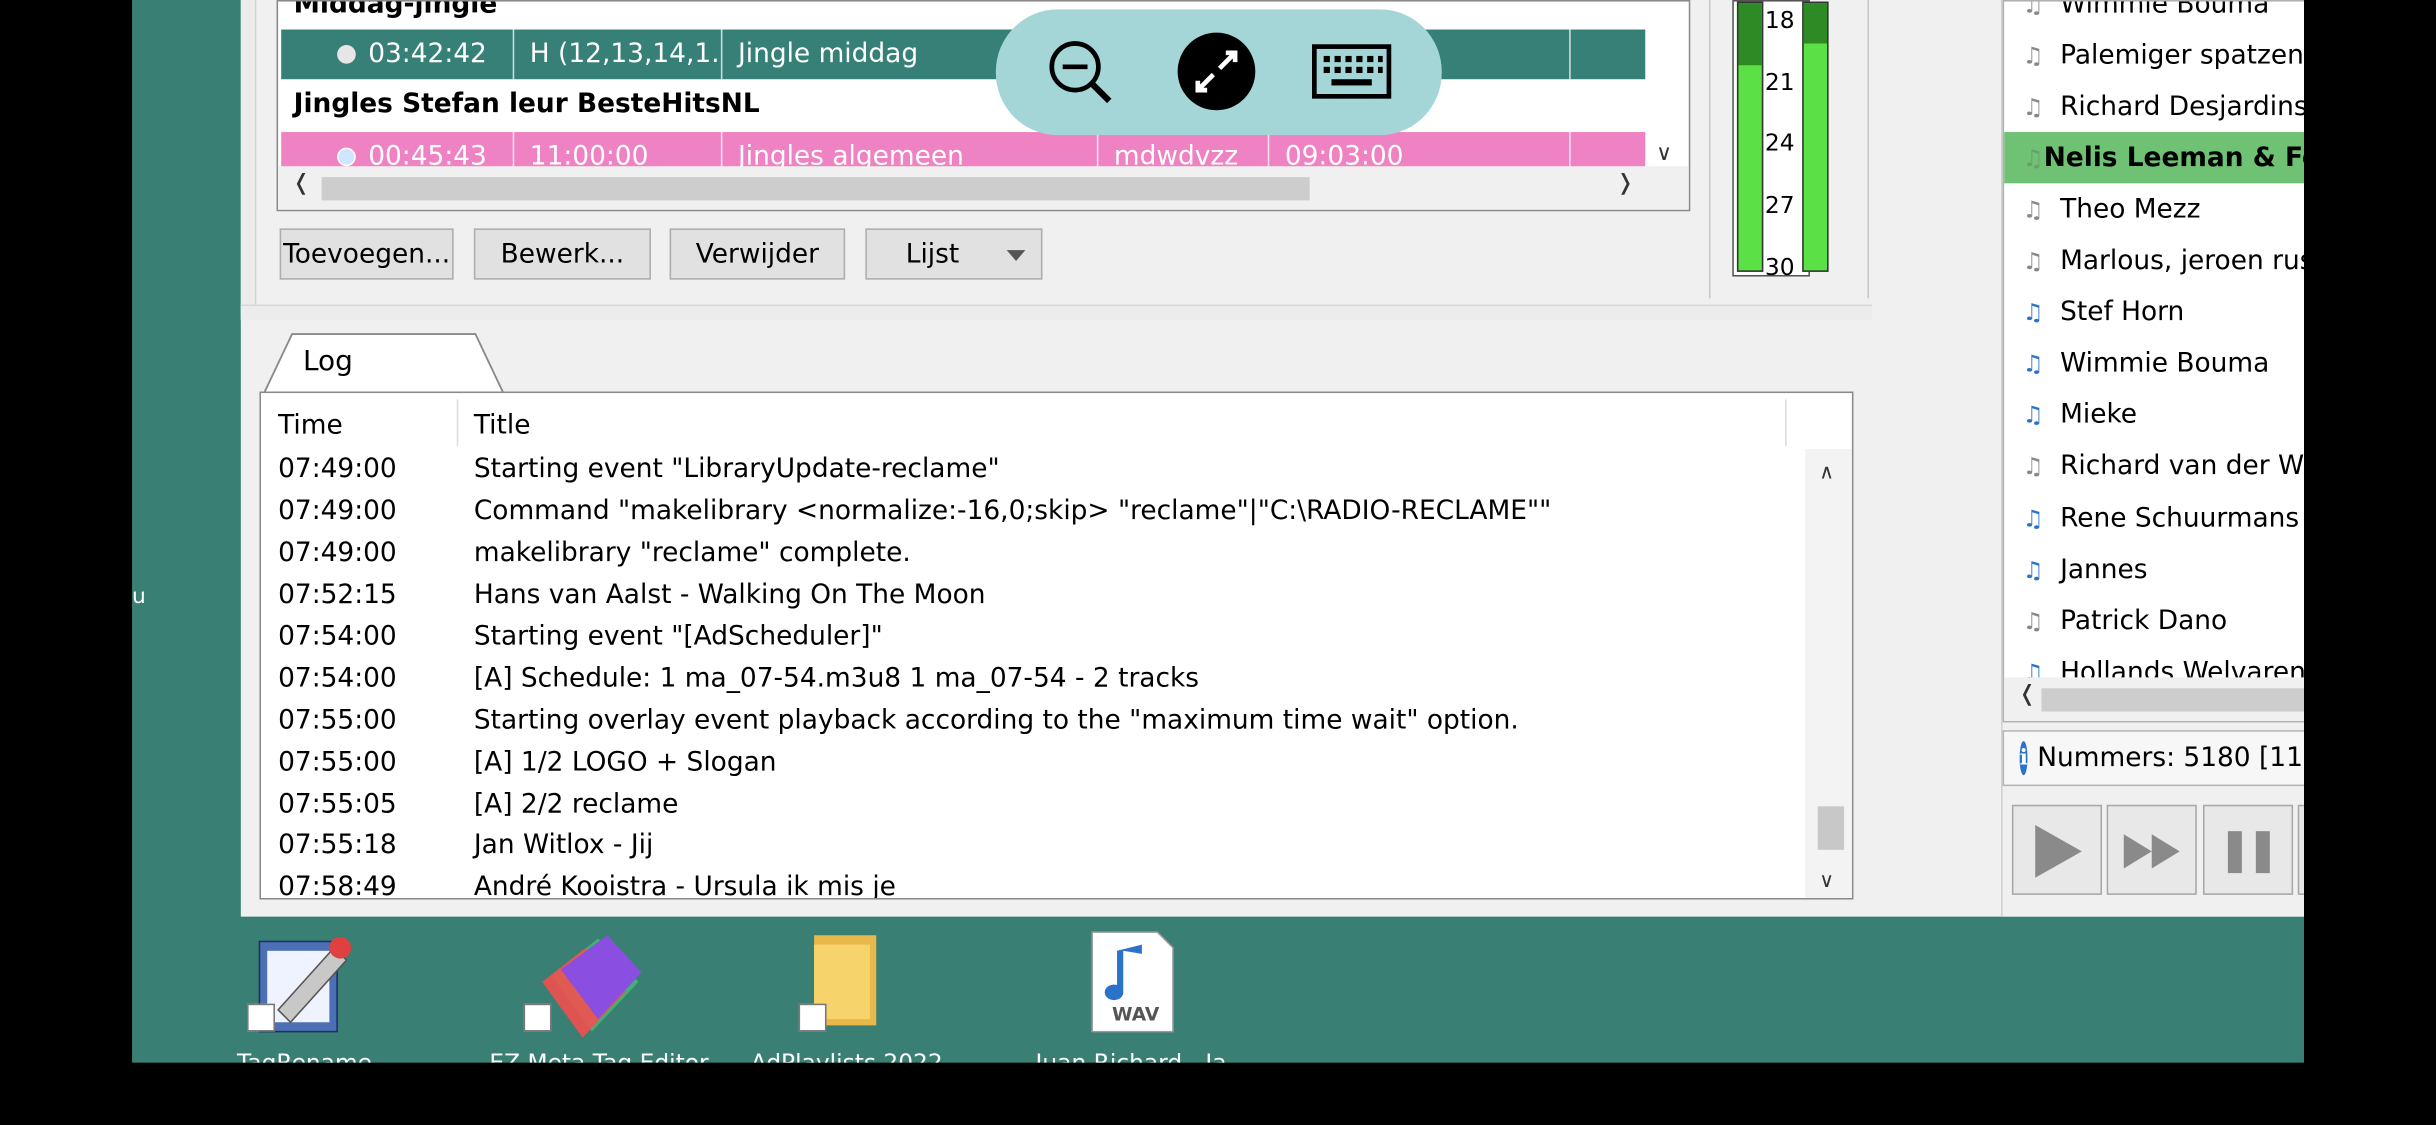 The height and width of the screenshot is (1125, 2436). Describe the element at coordinates (1826, 472) in the screenshot. I see `scroll-up-arrow-icon: ∧` at that location.